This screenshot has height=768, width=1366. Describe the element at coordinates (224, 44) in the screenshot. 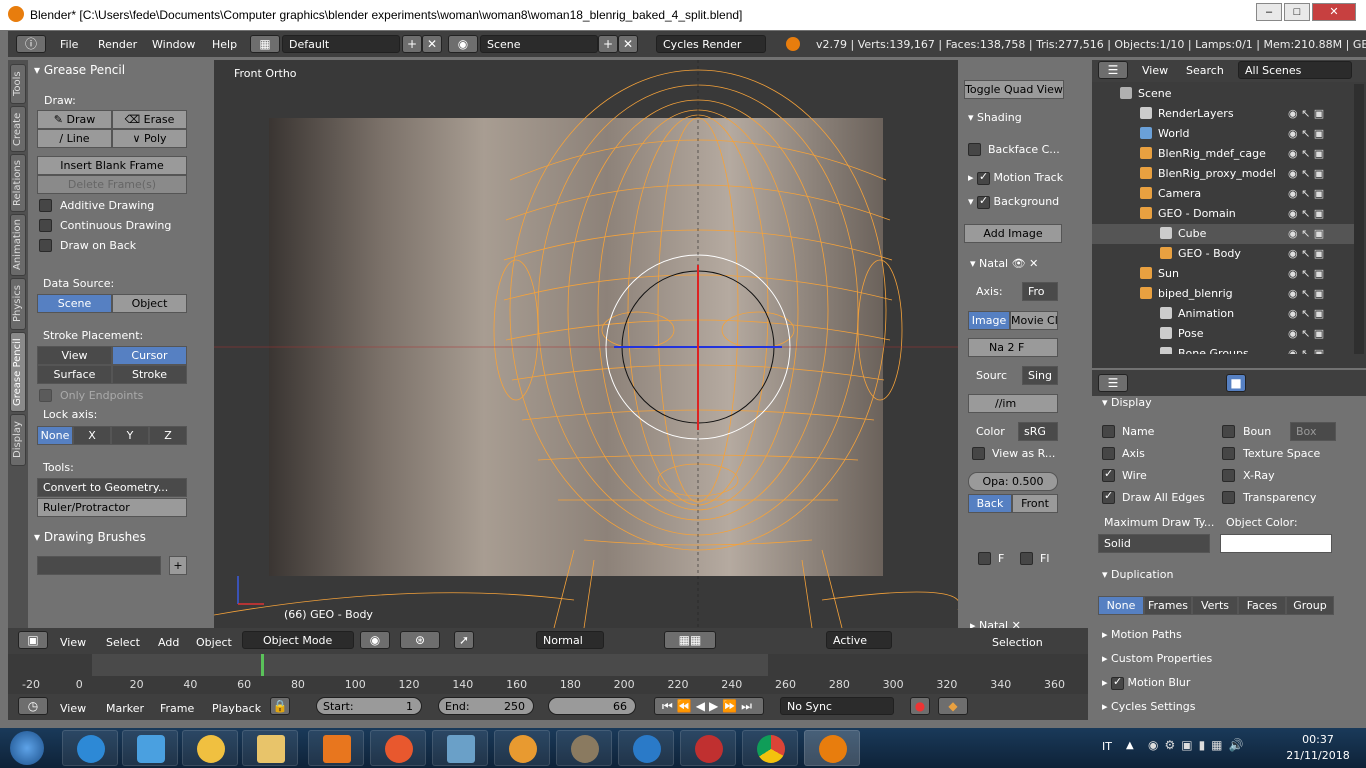

I see `menu-help: Help` at that location.